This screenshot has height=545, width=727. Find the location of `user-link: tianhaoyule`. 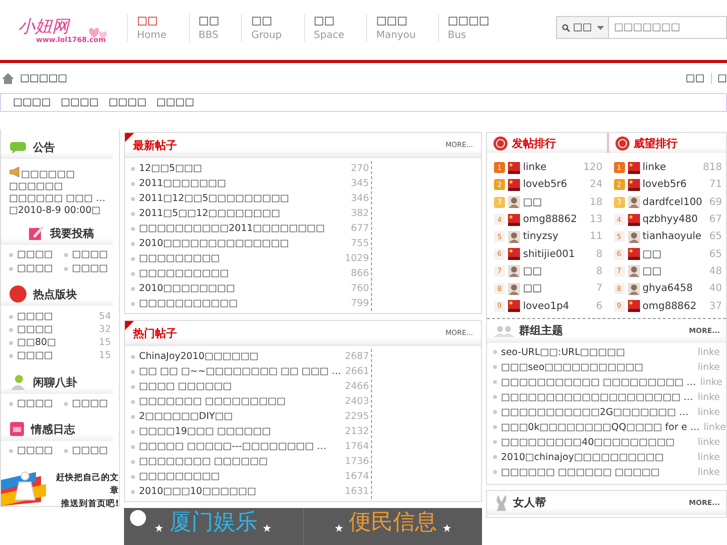

user-link: tianhaoyule is located at coordinates (672, 236).